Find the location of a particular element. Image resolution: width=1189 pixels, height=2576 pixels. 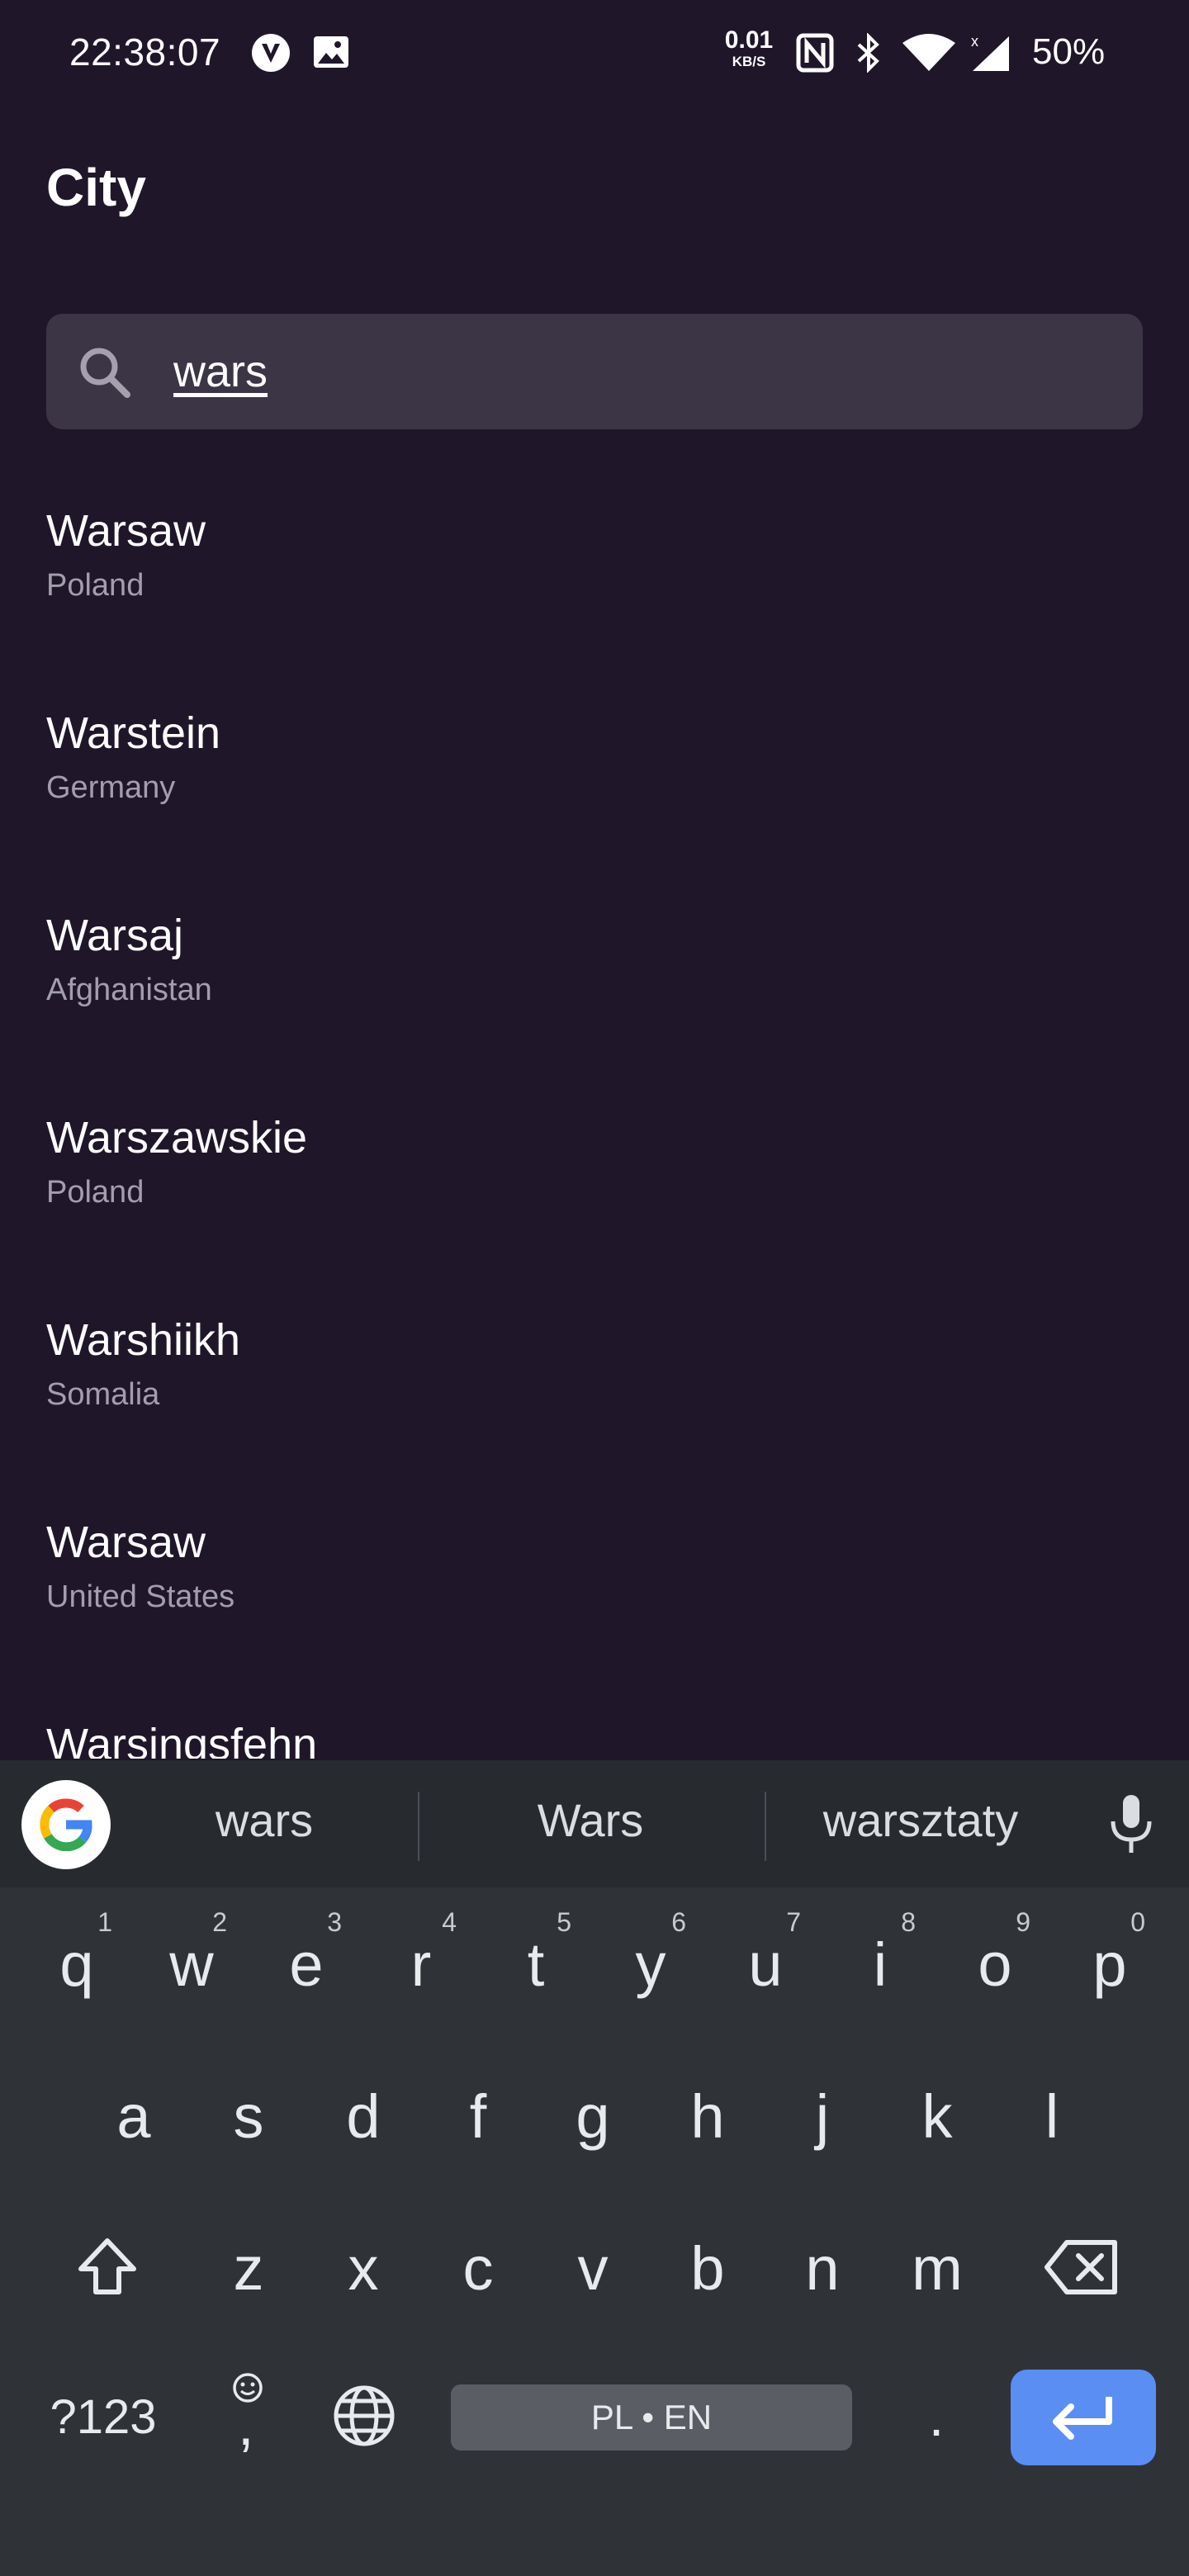

search-box is located at coordinates (594, 371).